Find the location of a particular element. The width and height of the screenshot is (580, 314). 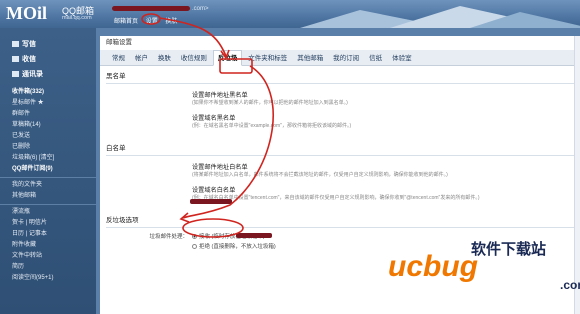

watermark-text: 软件下载站 is located at coordinates (509, 249).